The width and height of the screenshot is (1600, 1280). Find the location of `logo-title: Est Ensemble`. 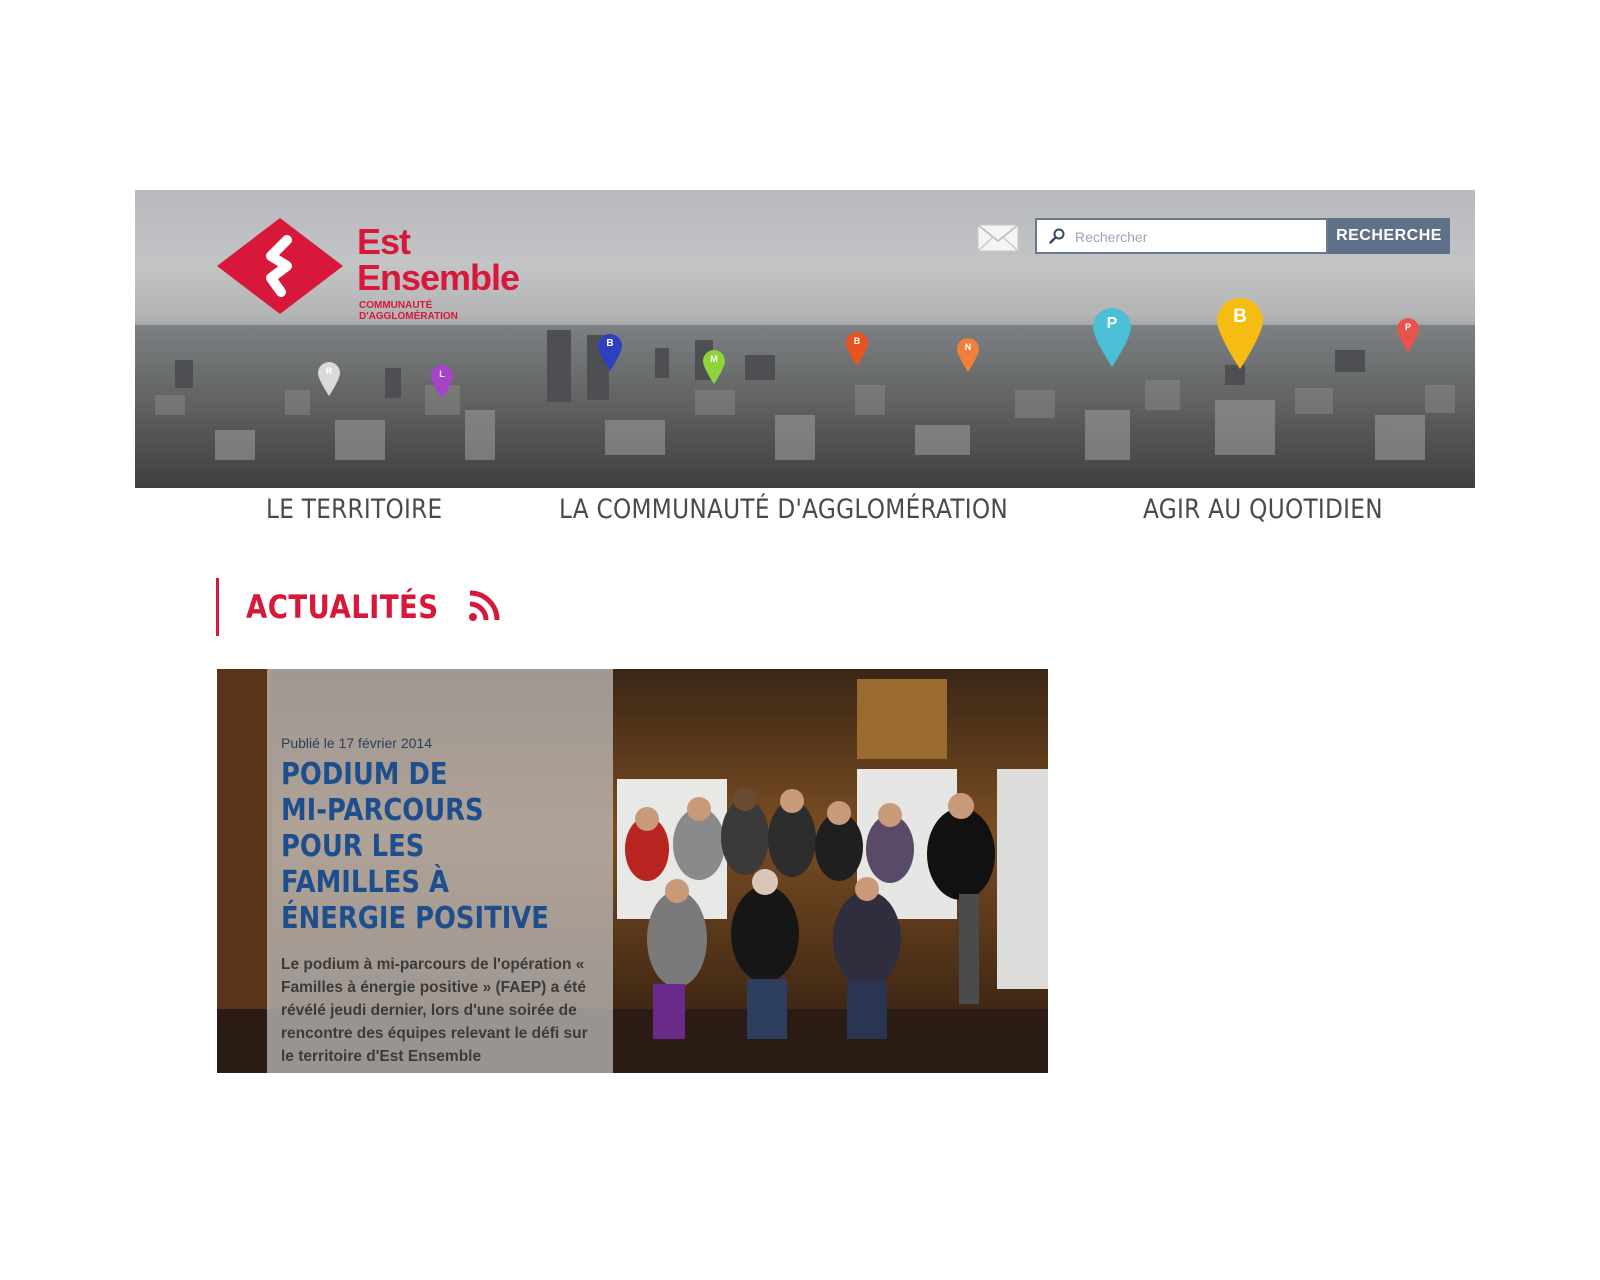

logo-title: Est Ensemble is located at coordinates (438, 259).